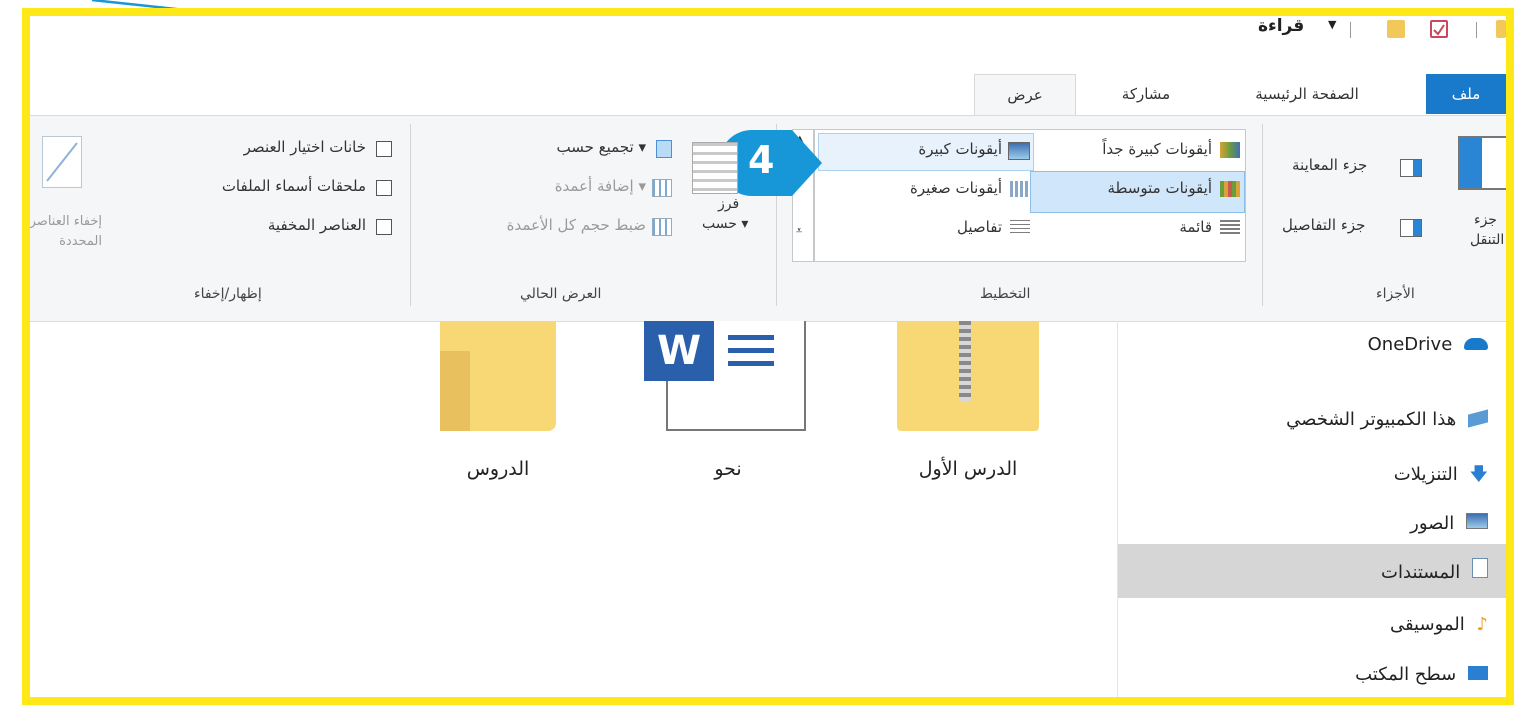 The image size is (1519, 706). What do you see at coordinates (729, 204) in the screenshot?
I see `sort-by-label: فرز` at bounding box center [729, 204].